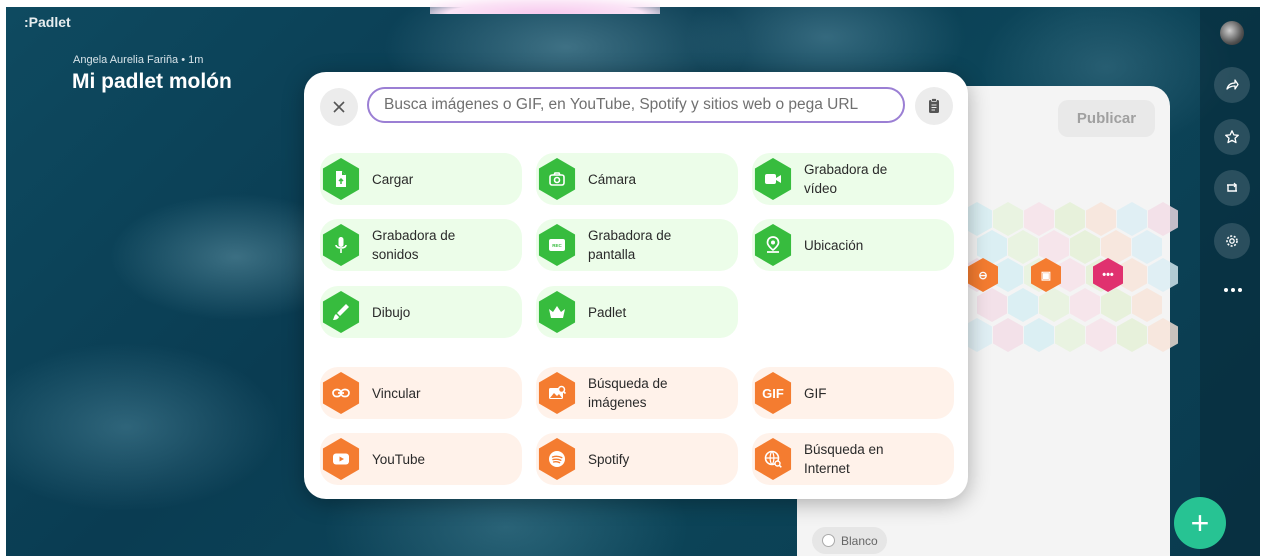 The image size is (1266, 557). I want to click on option-label: Dibujo, so click(391, 312).